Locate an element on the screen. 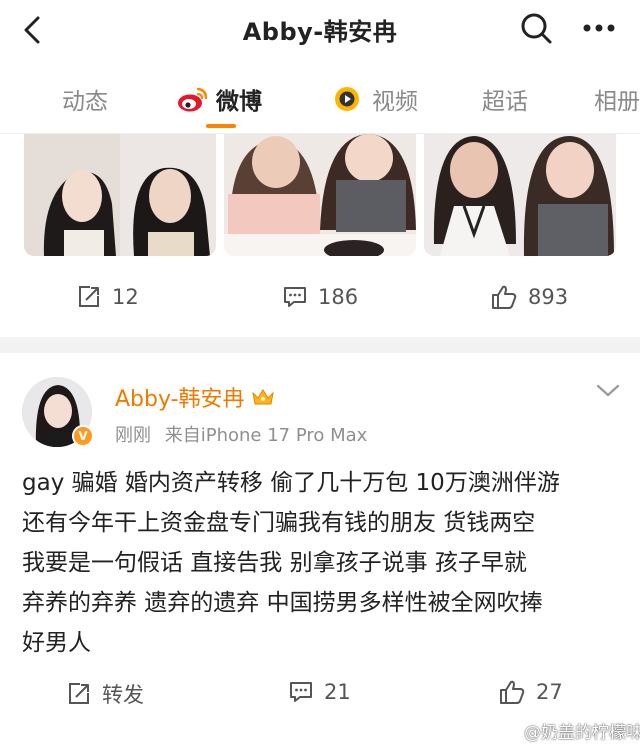  comment-button: 21 is located at coordinates (319, 692).